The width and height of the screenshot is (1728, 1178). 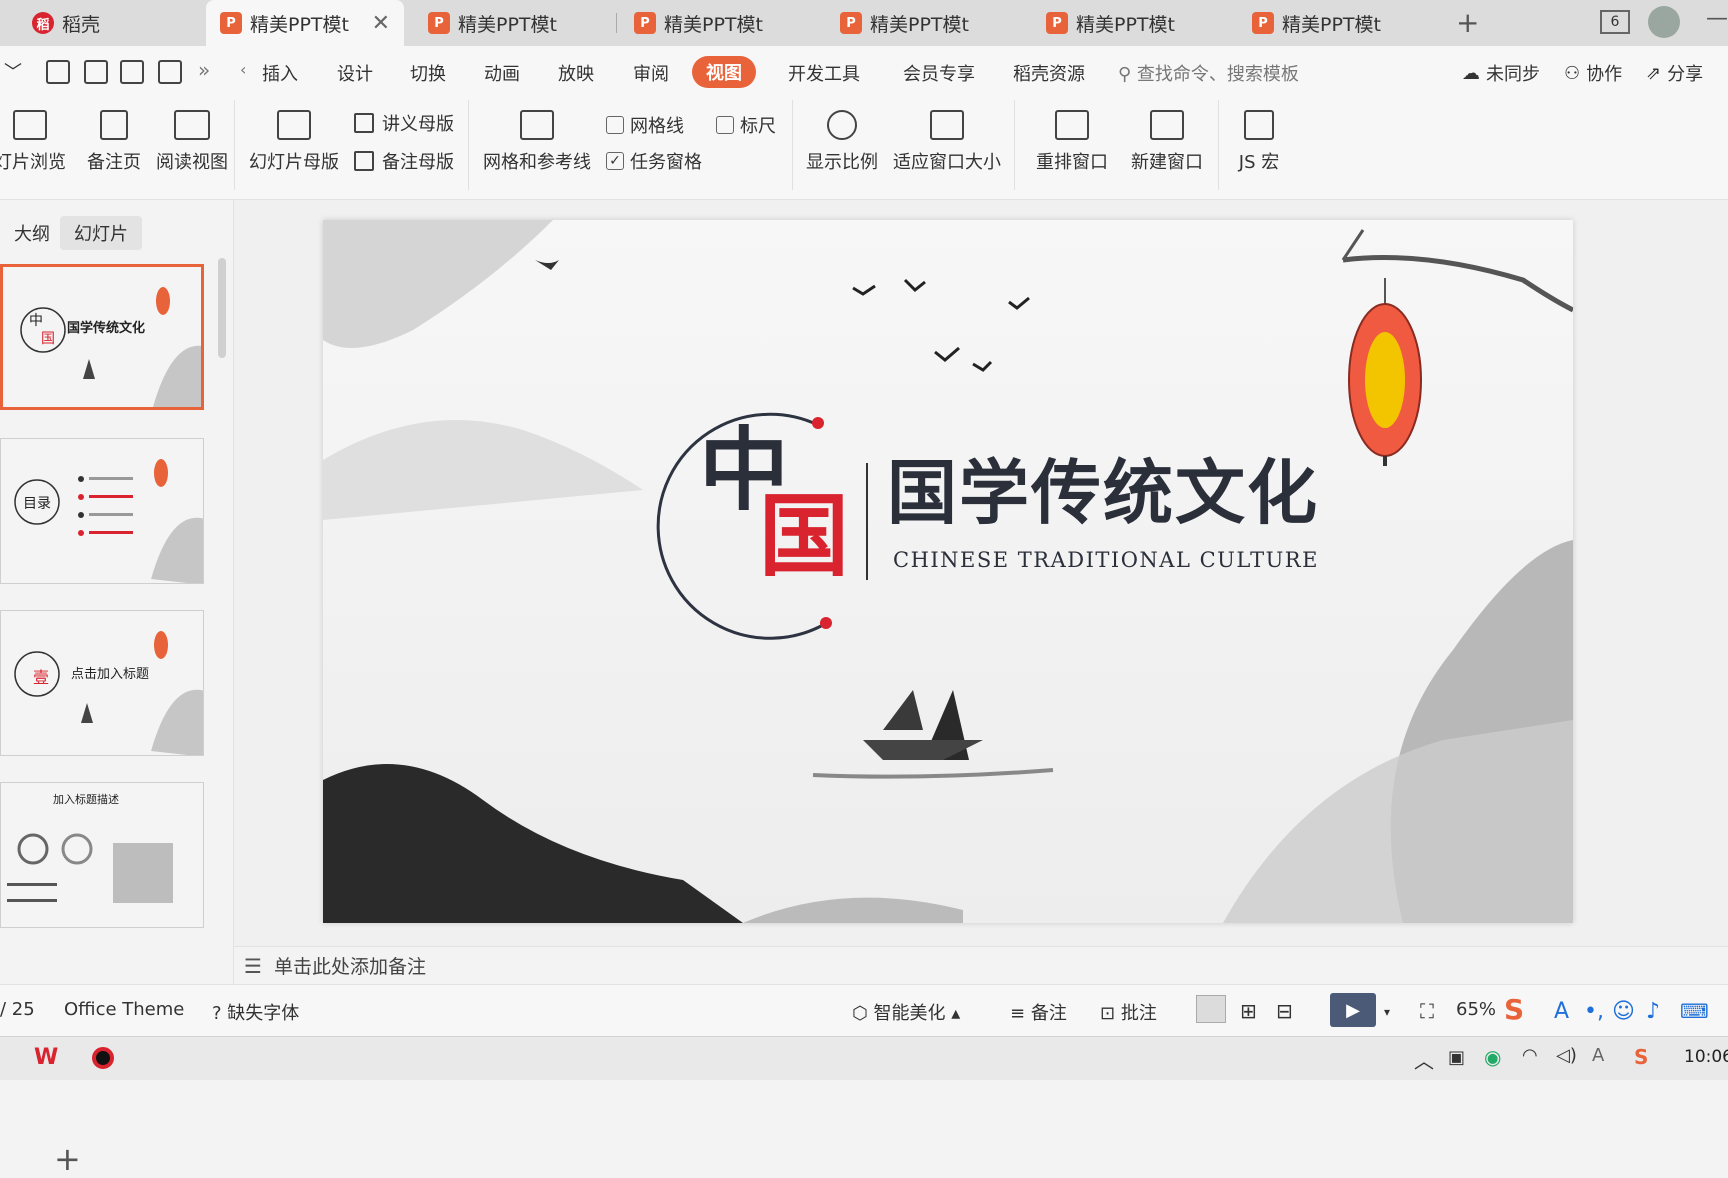 What do you see at coordinates (103, 1058) in the screenshot?
I see `recorder-app-icon` at bounding box center [103, 1058].